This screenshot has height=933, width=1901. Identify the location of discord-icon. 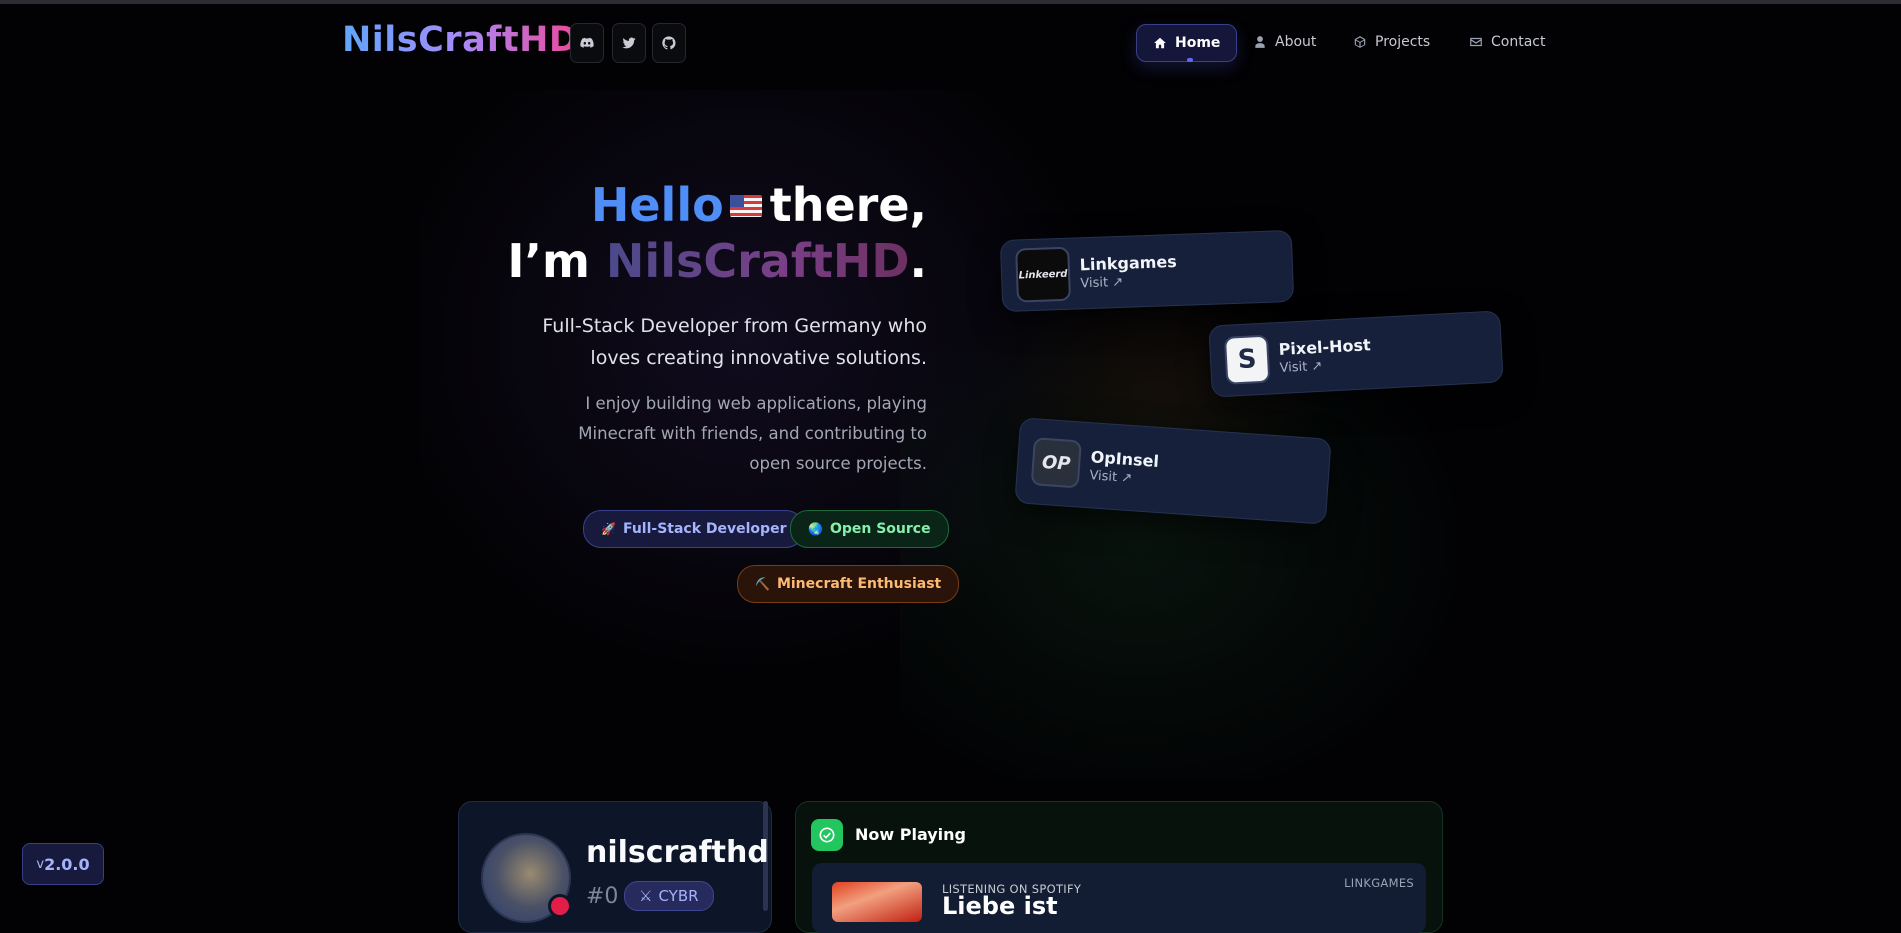
(587, 42).